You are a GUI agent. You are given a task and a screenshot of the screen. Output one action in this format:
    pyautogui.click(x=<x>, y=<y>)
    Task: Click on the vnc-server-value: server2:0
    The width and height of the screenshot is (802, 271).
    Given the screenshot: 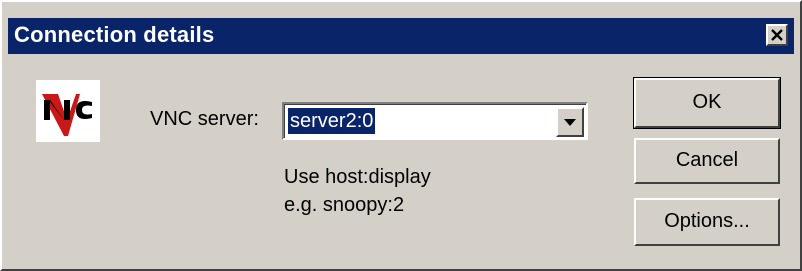 What is the action you would take?
    pyautogui.click(x=332, y=121)
    